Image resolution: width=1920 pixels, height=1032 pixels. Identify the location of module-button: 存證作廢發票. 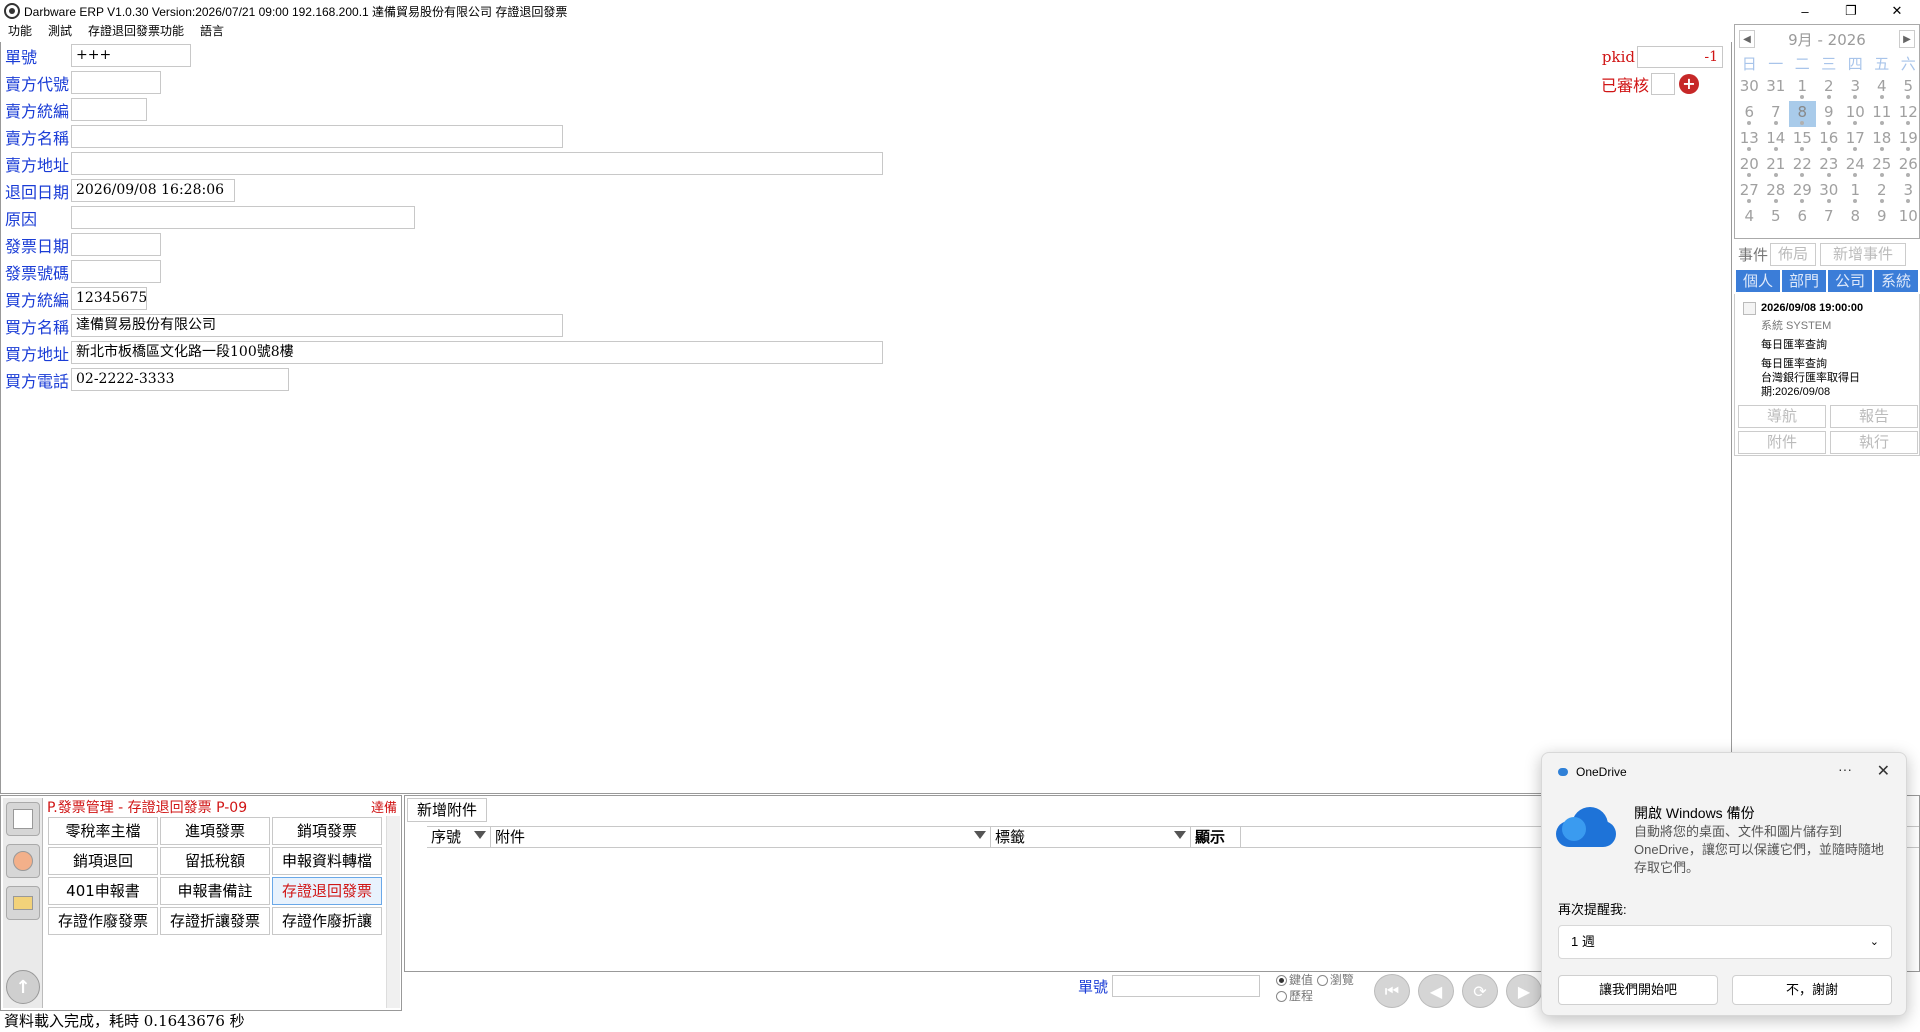
(103, 921).